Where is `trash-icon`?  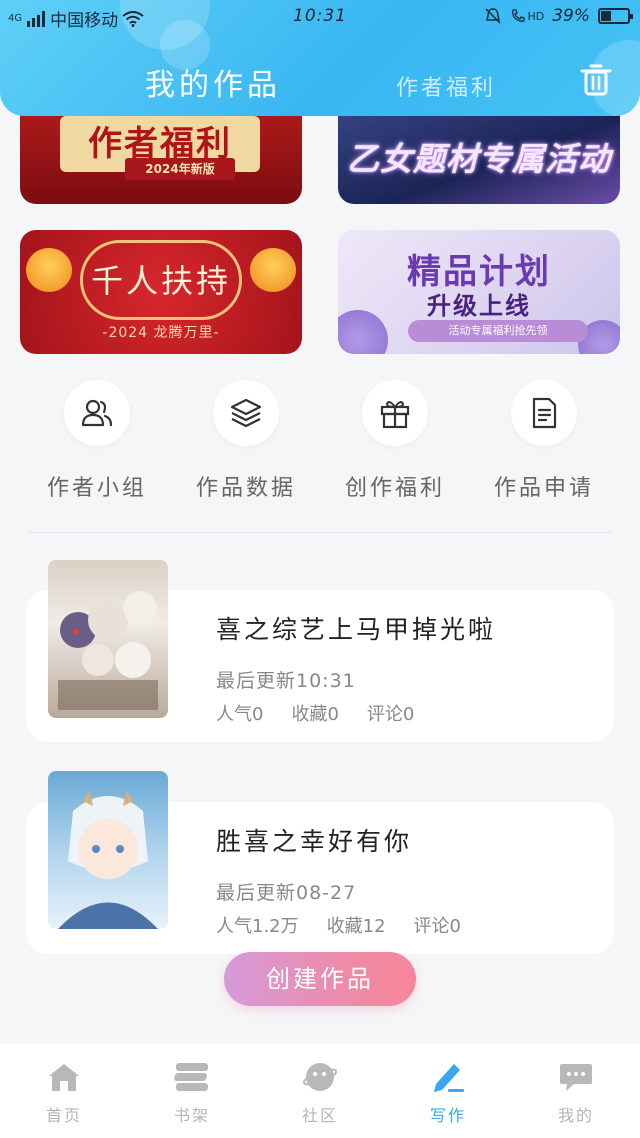 trash-icon is located at coordinates (596, 80).